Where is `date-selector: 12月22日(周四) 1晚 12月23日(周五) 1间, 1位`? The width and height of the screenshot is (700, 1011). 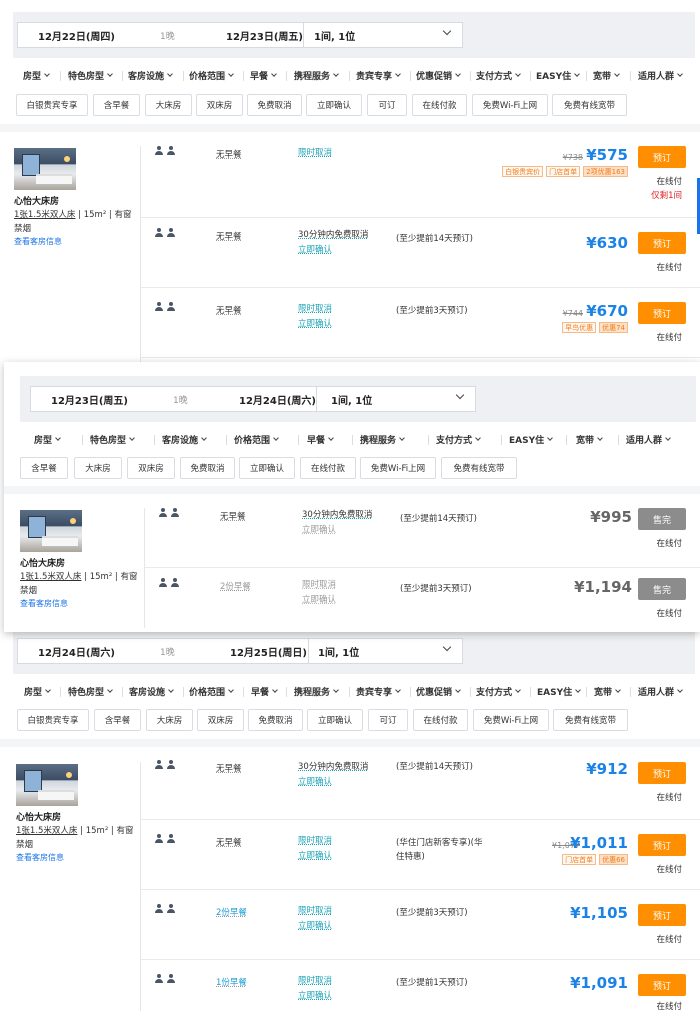
date-selector: 12月22日(周四) 1晚 12月23日(周五) 1间, 1位 is located at coordinates (240, 35).